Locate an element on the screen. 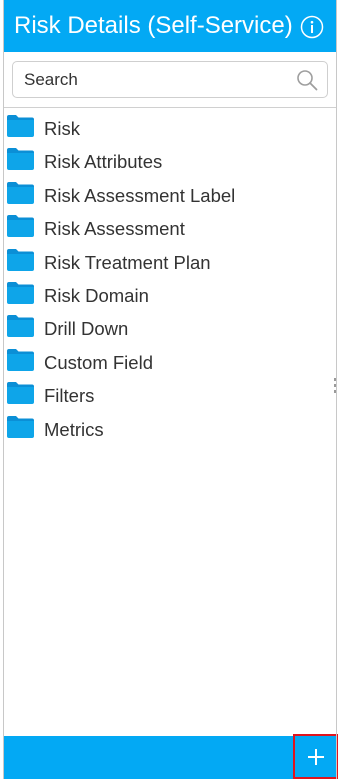 This screenshot has width=339, height=779. tree-item-label: Risk is located at coordinates (62, 128).